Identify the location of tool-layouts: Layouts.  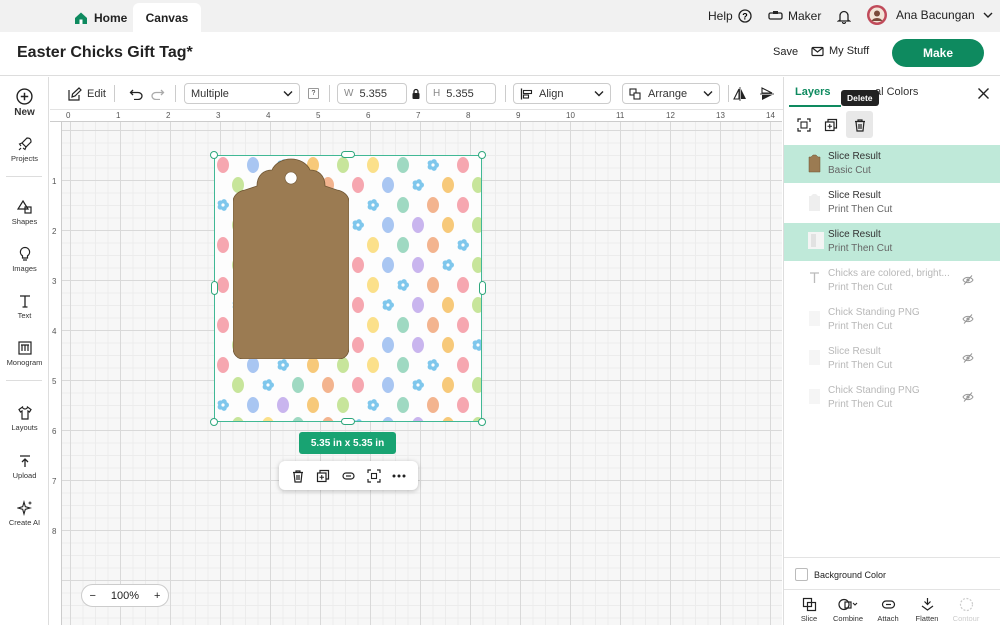
(24, 418).